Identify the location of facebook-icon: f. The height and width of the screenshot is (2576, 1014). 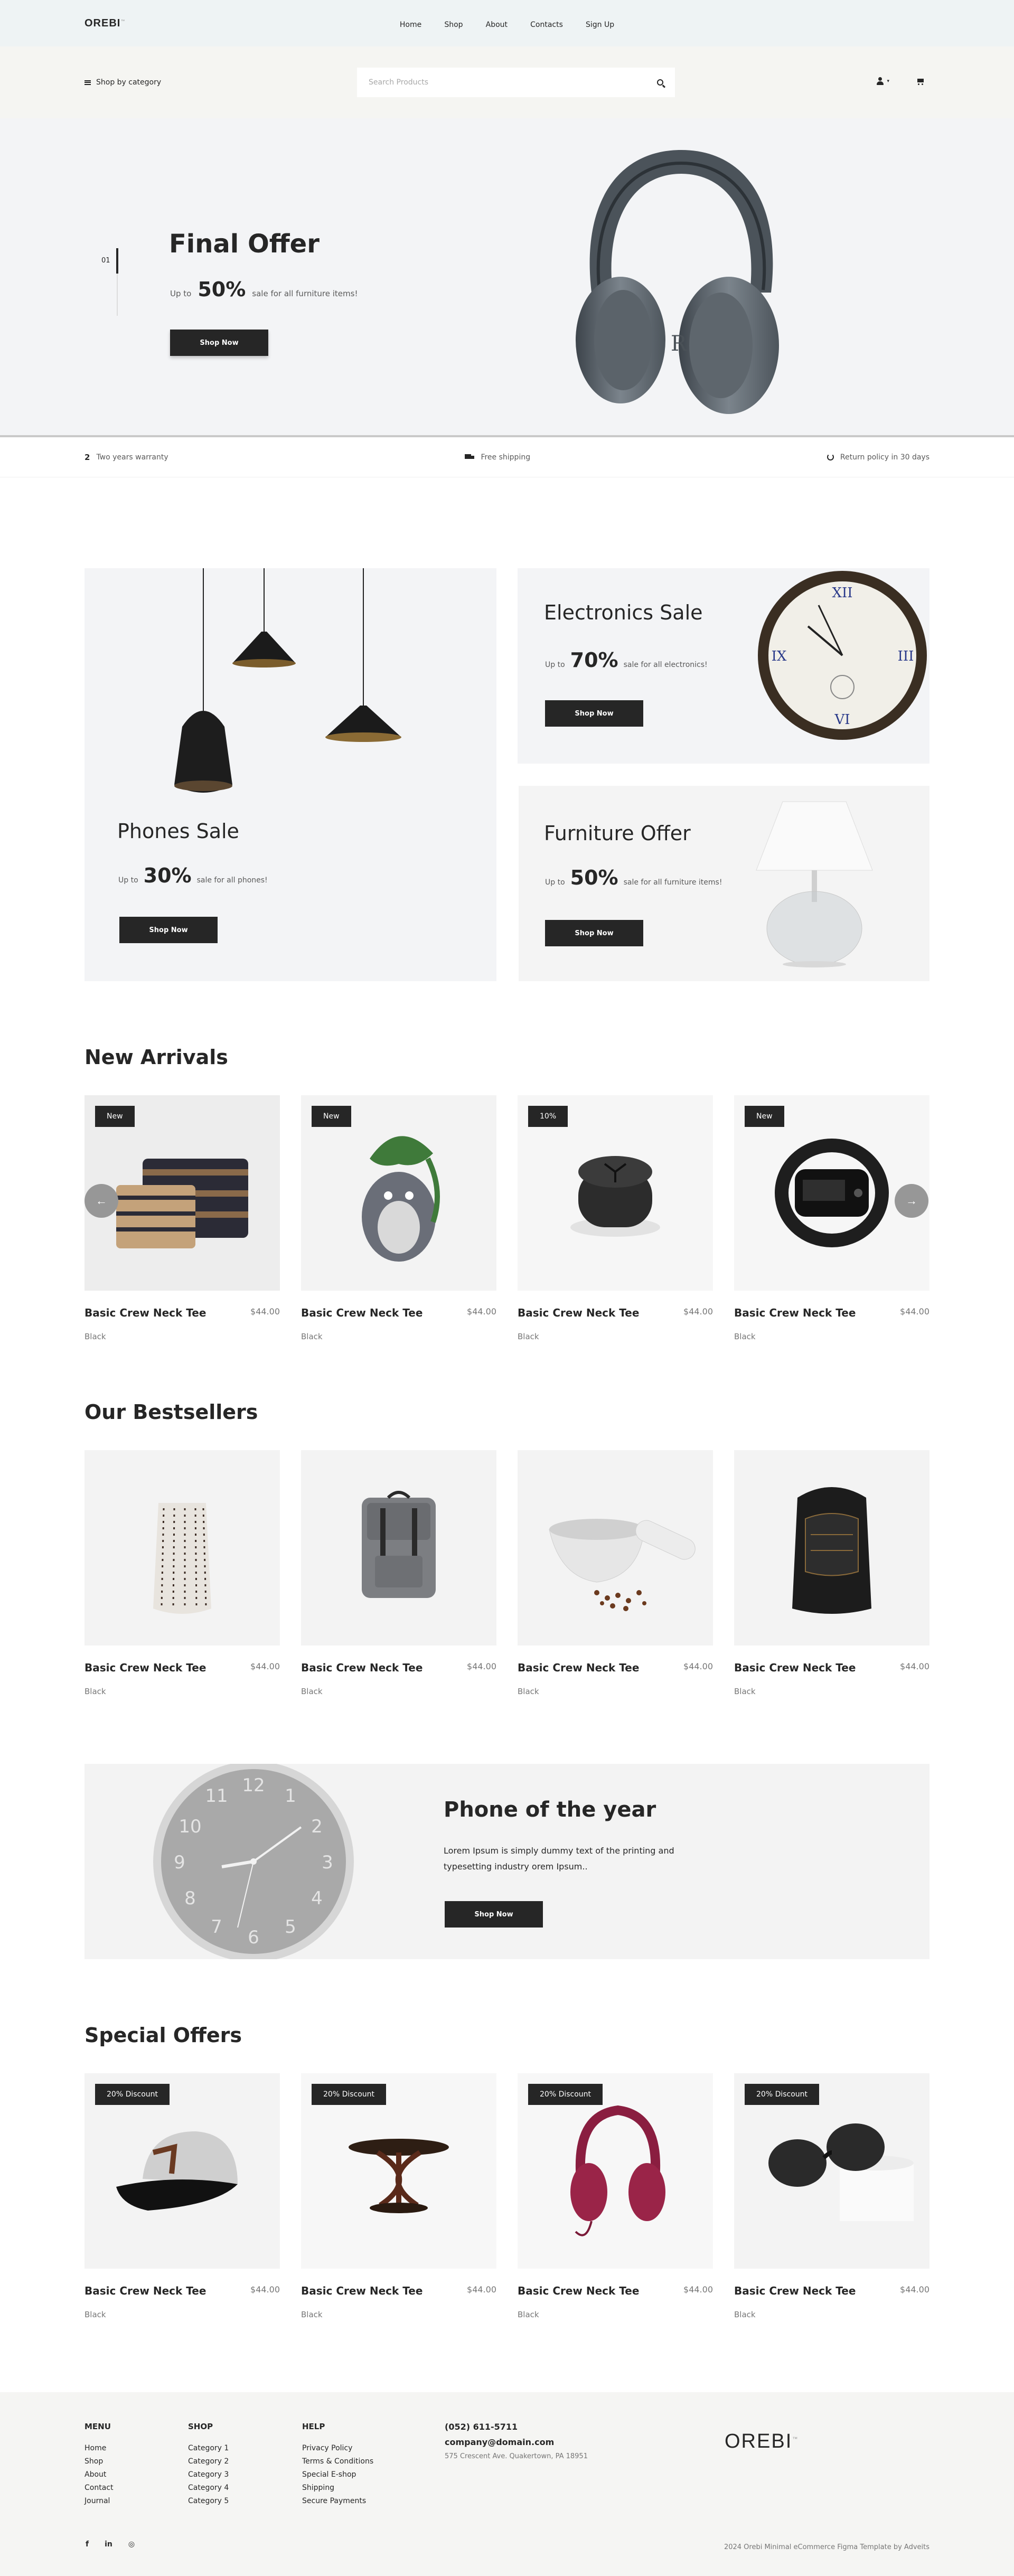
(87, 2544).